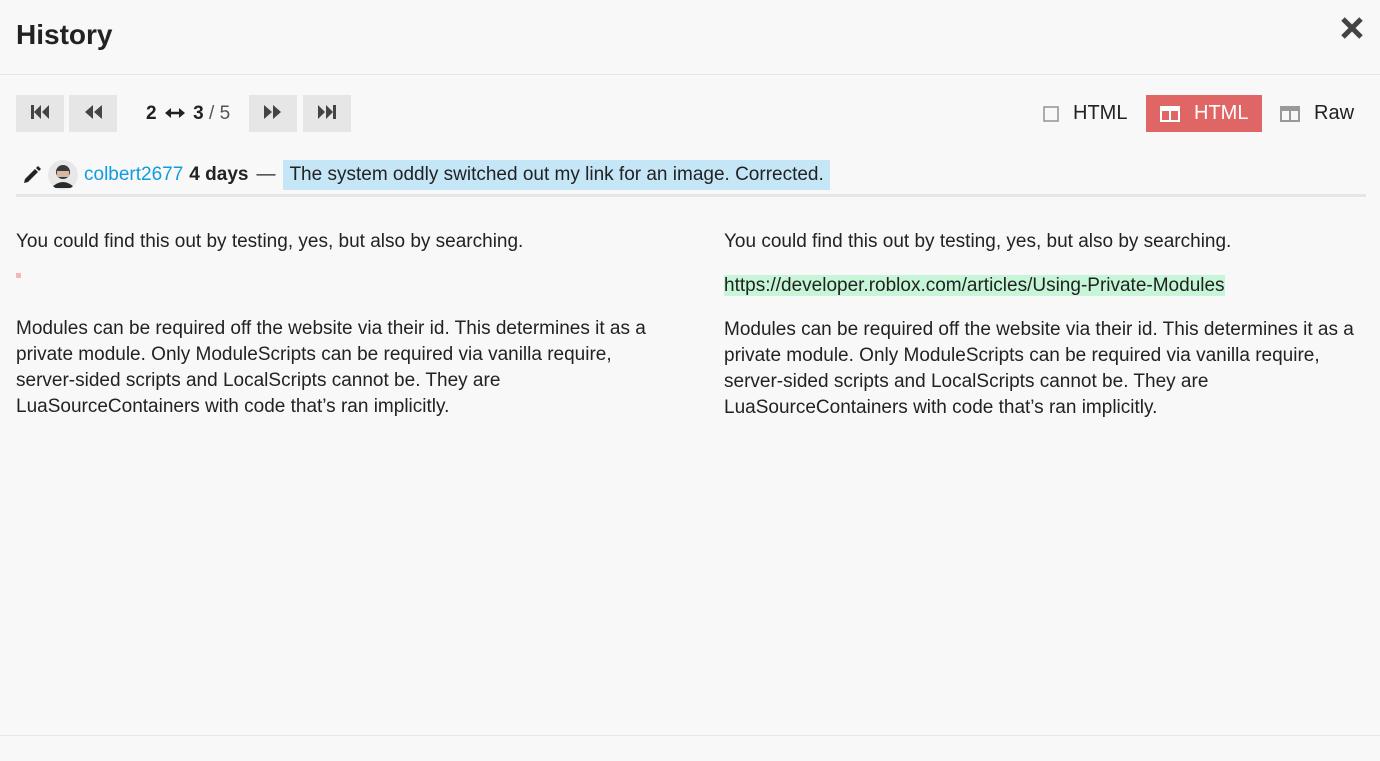 The height and width of the screenshot is (761, 1380). Describe the element at coordinates (188, 113) in the screenshot. I see `revision-numbers: 2 3 / 5` at that location.